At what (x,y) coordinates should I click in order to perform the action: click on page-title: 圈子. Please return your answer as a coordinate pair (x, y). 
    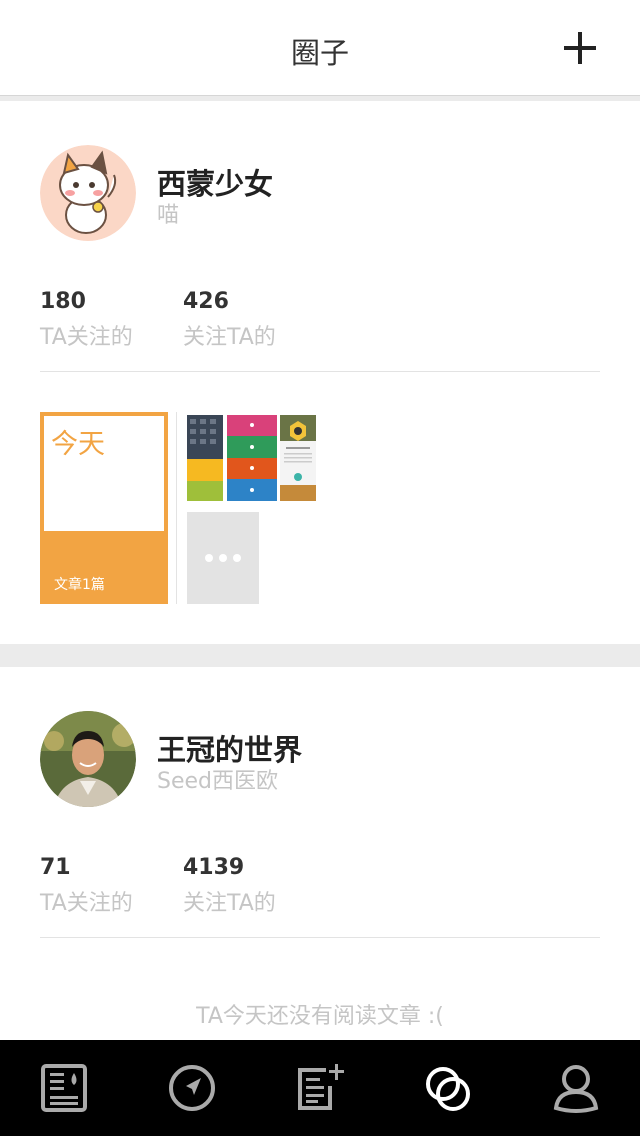
    Looking at the image, I should click on (319, 53).